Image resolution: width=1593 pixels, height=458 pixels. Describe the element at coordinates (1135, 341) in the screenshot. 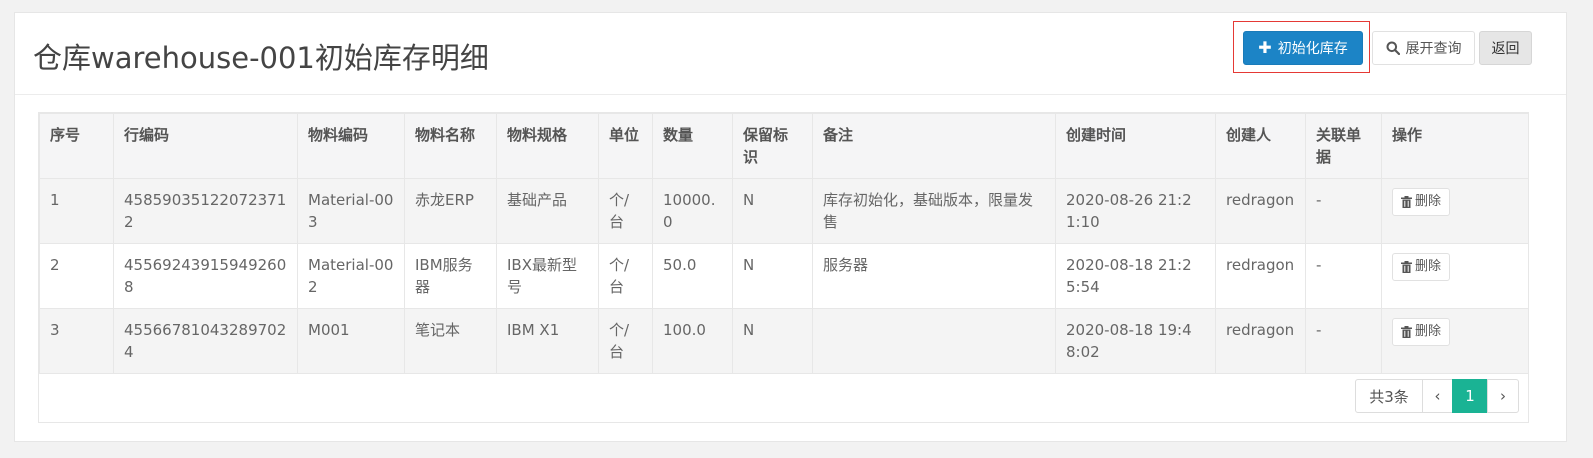

I see `cell-created-time: 2020-08-18 19:48:02` at that location.